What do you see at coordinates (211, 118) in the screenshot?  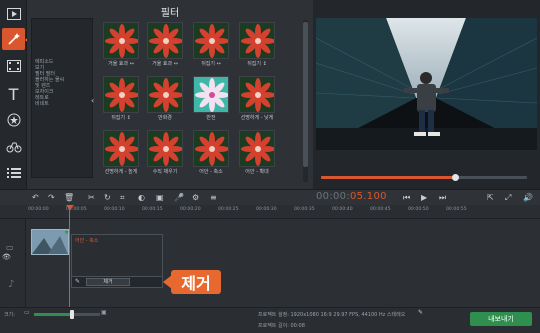 I see `filter-thumbnail-label: 반전` at bounding box center [211, 118].